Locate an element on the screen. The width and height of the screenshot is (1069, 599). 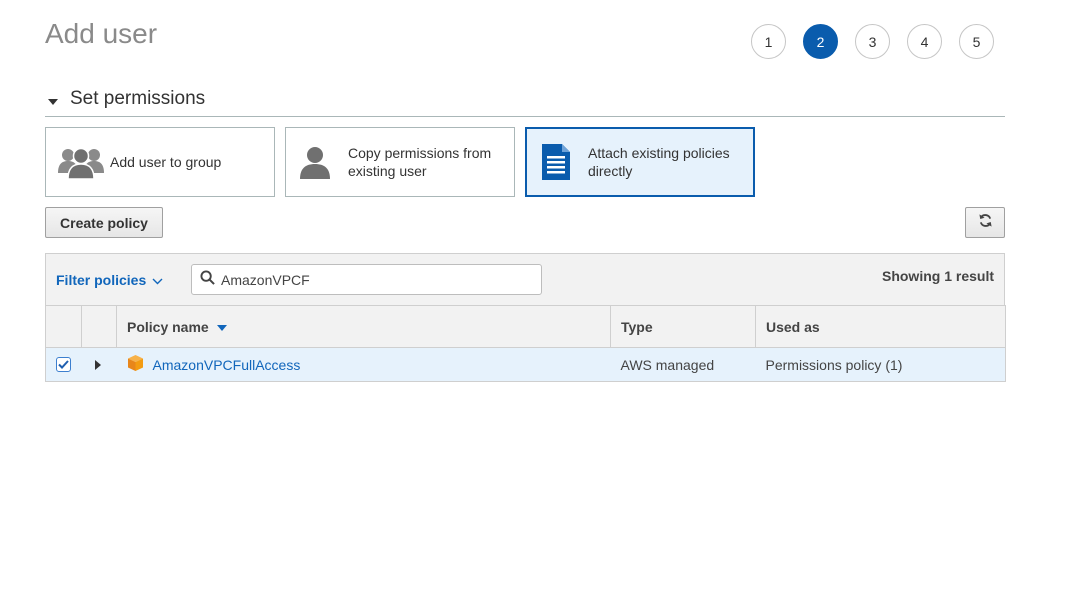
expand-column-header is located at coordinates (99, 326).